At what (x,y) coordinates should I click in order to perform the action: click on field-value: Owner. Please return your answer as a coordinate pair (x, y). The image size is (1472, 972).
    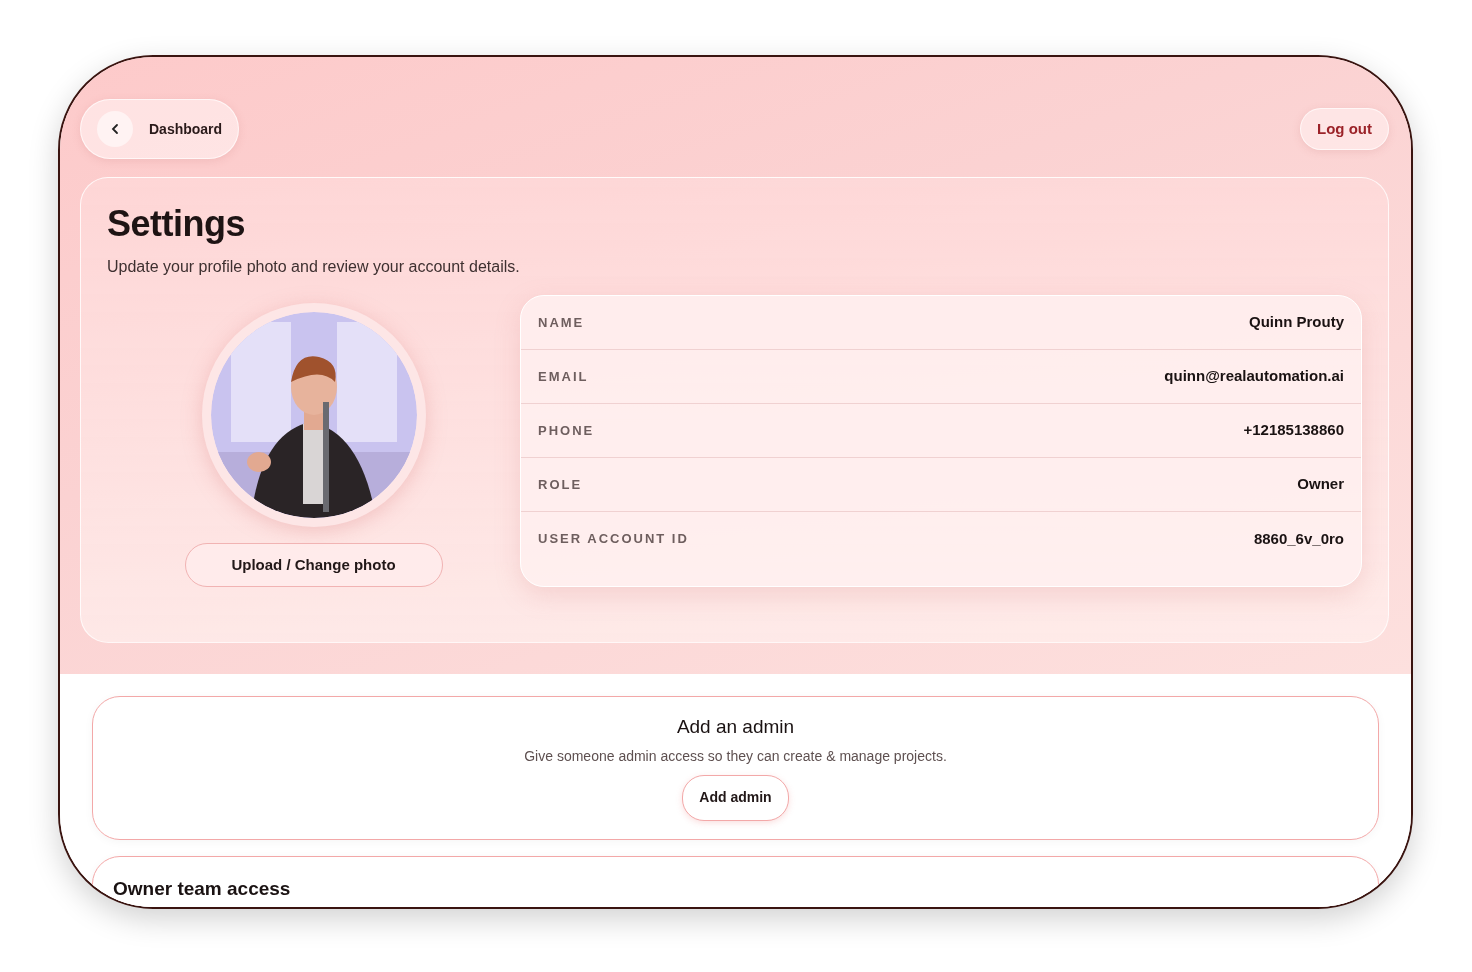
    Looking at the image, I should click on (1320, 484).